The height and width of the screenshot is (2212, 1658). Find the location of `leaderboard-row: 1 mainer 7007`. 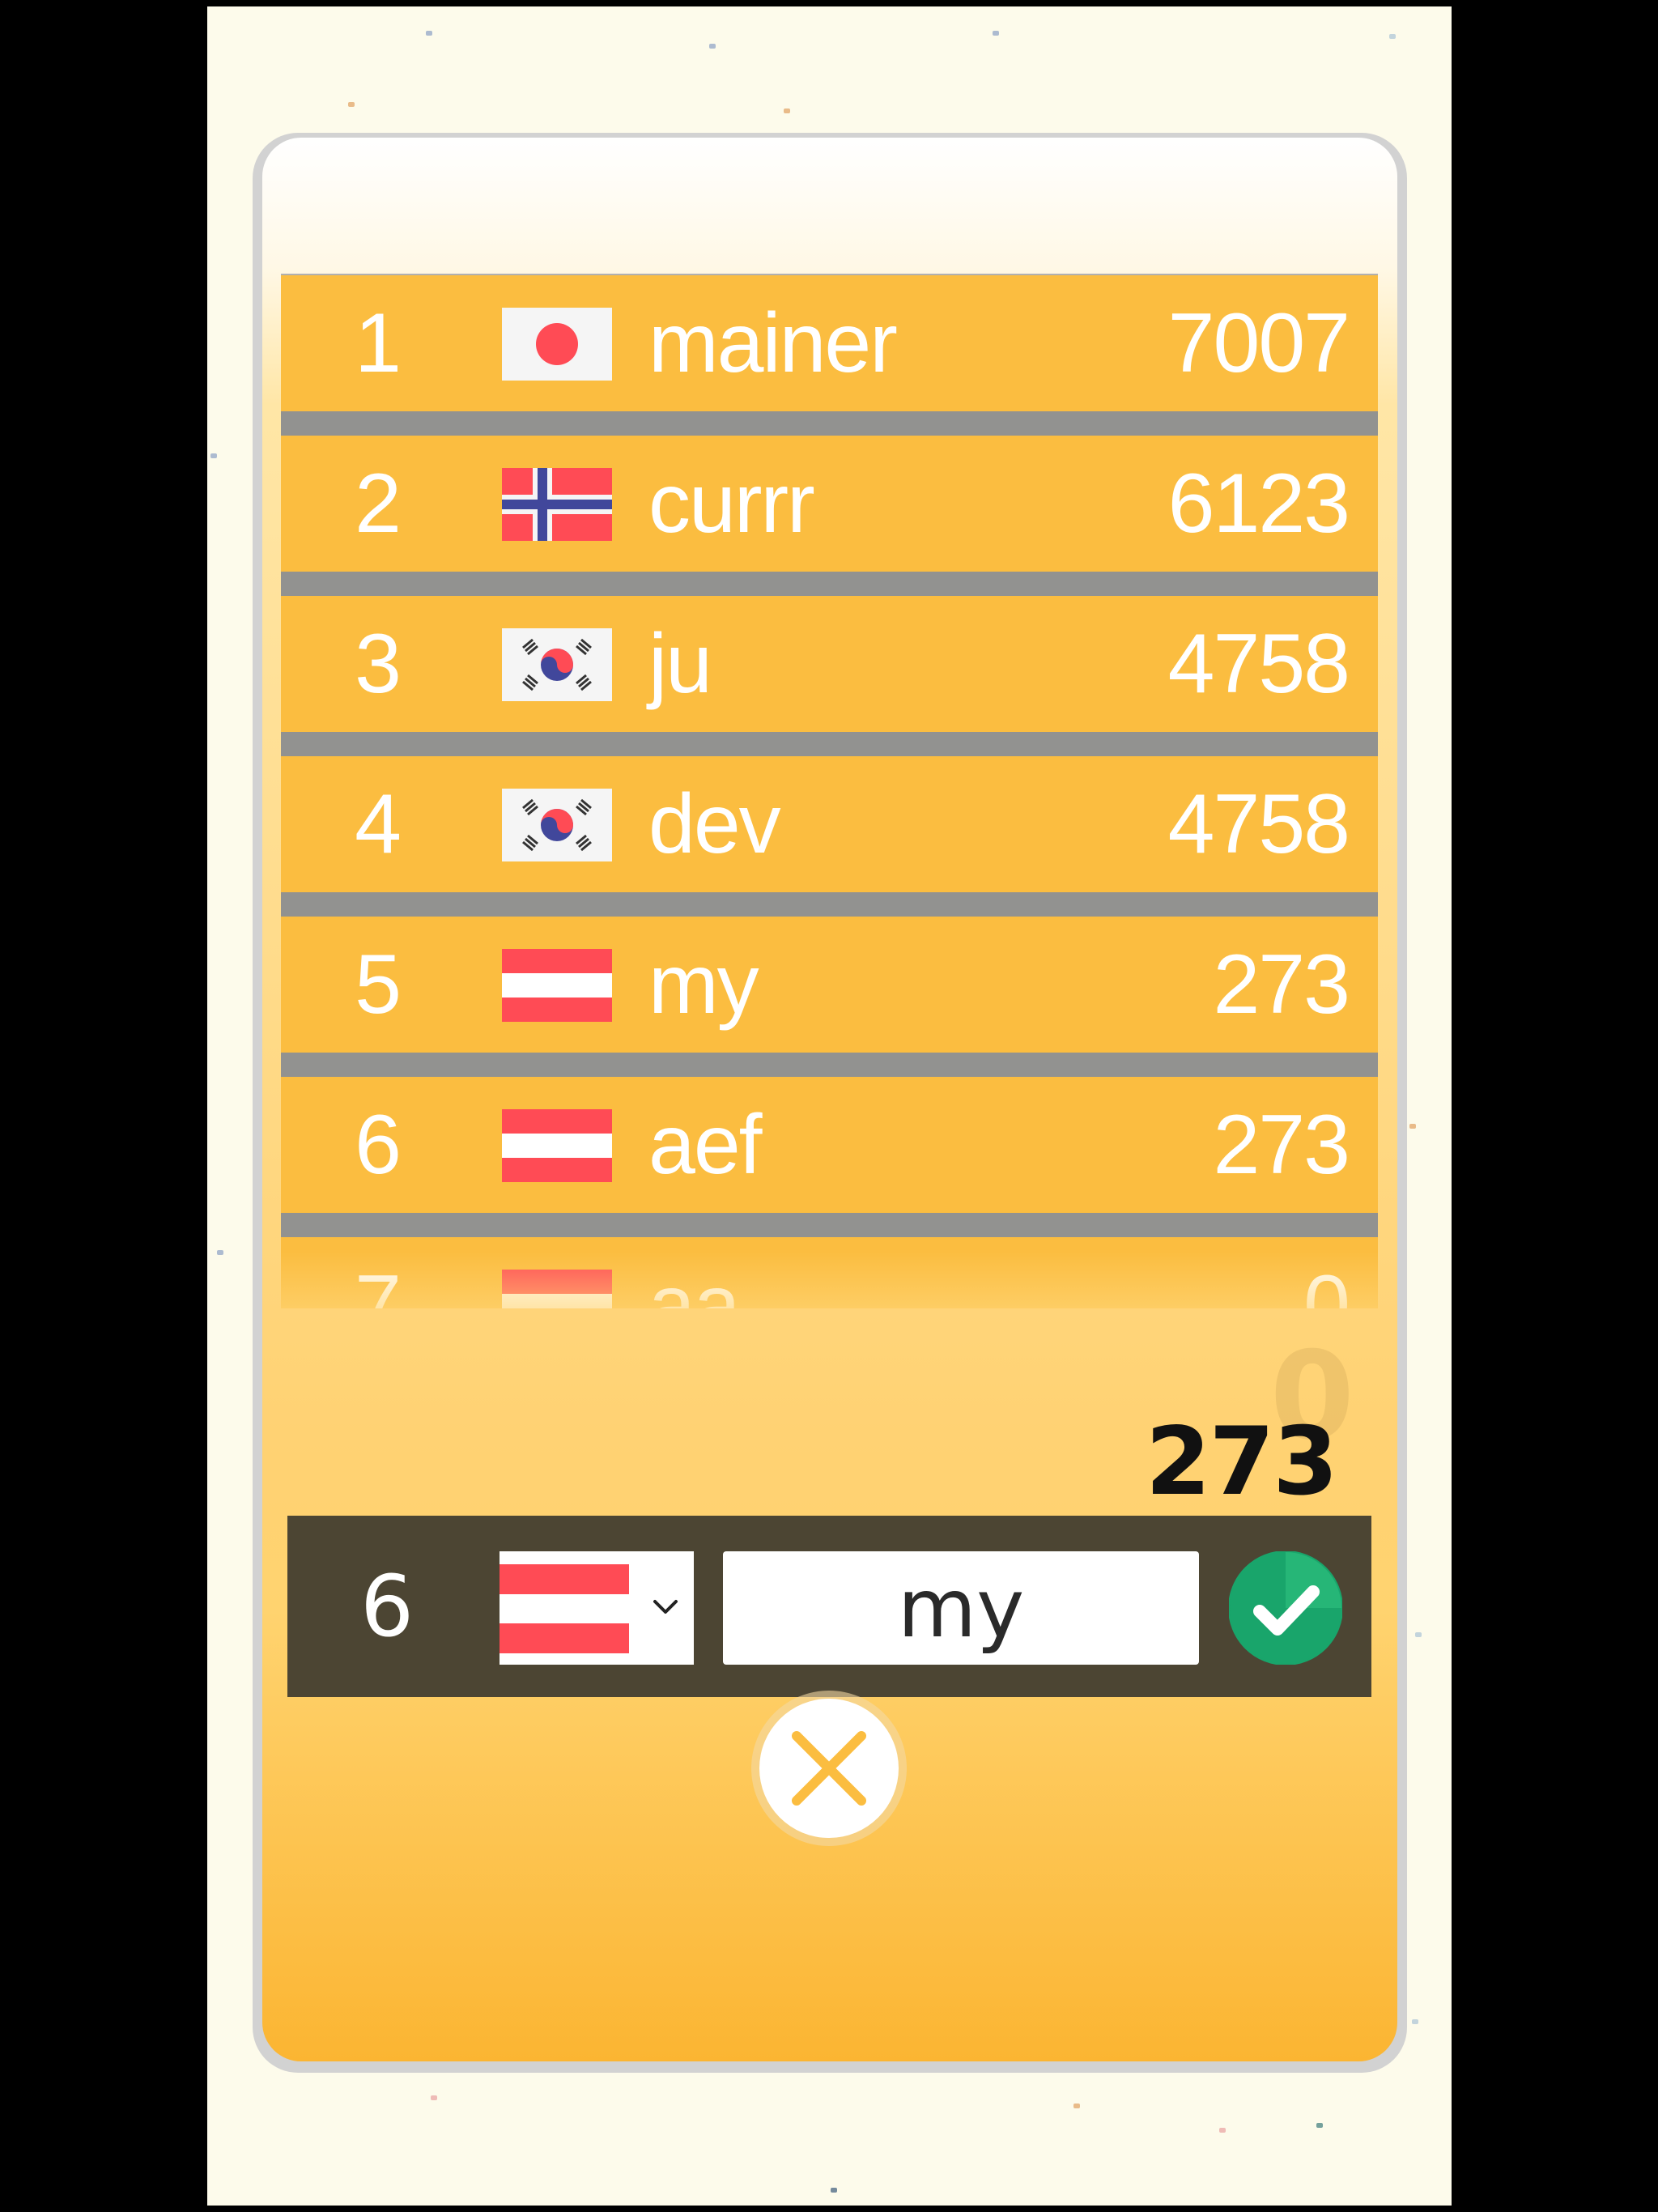

leaderboard-row: 1 mainer 7007 is located at coordinates (829, 343).